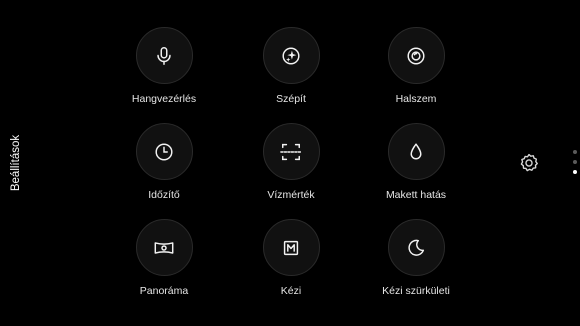  I want to click on mode-level: Vízmérték, so click(291, 162).